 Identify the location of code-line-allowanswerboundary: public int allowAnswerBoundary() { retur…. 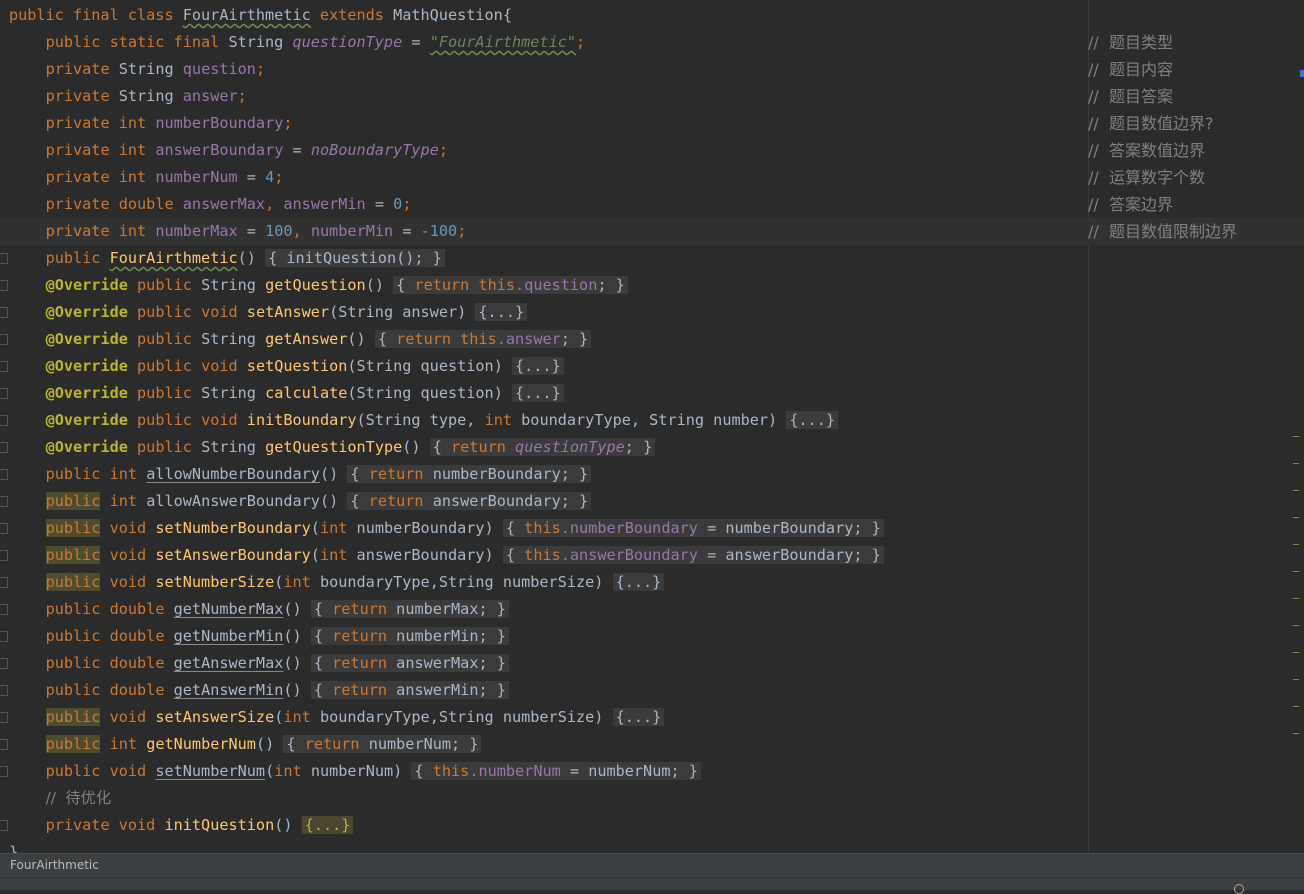
(296, 501).